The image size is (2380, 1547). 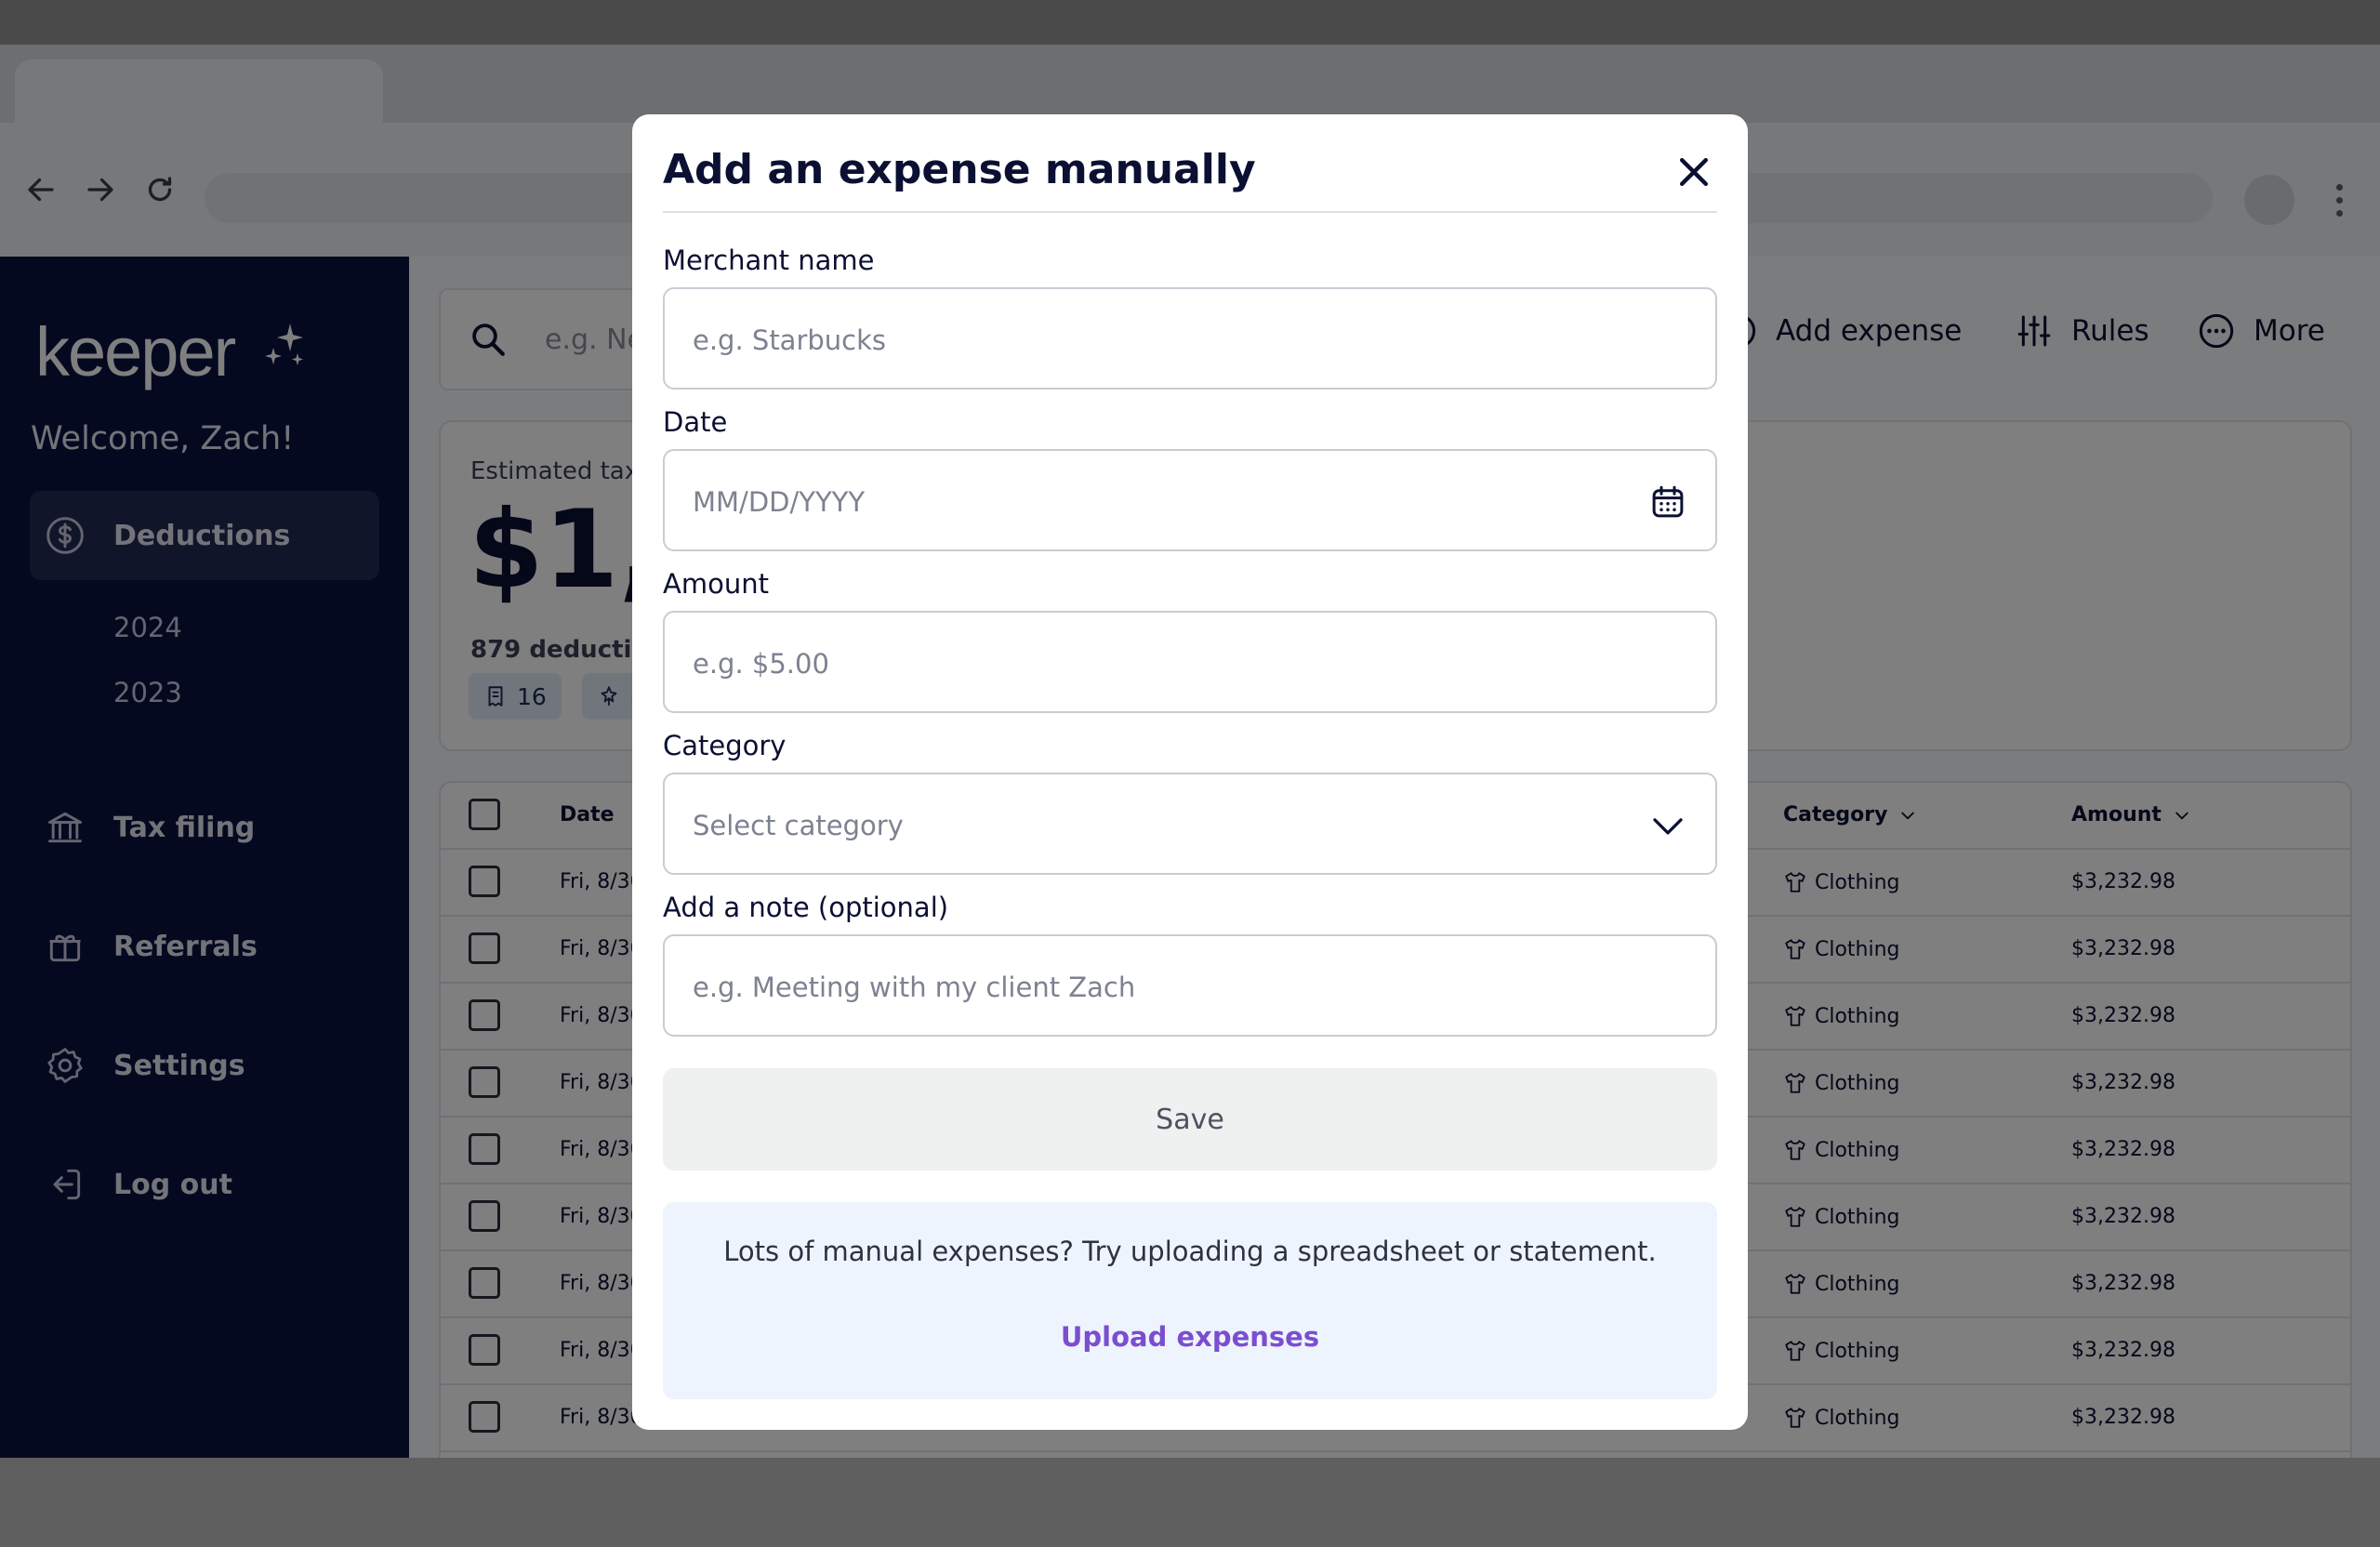 I want to click on merchant-name-input: e.g. Starbucks, so click(x=1190, y=338).